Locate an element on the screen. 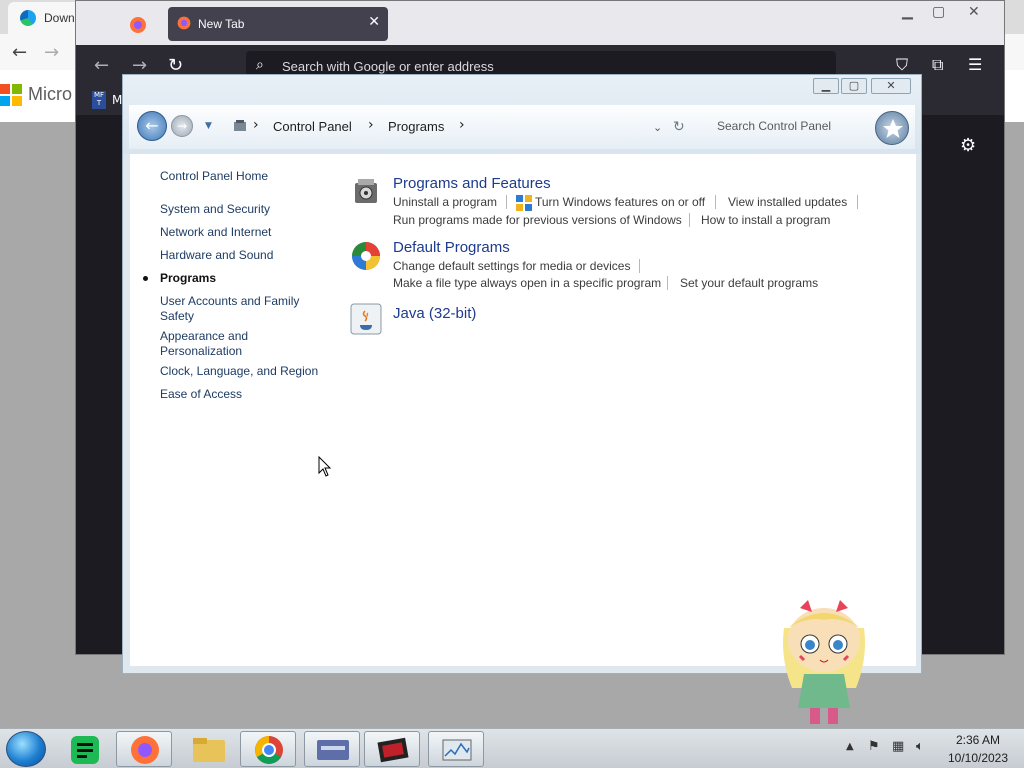  nav-appearance: Appearance and Personalization is located at coordinates (215, 344).